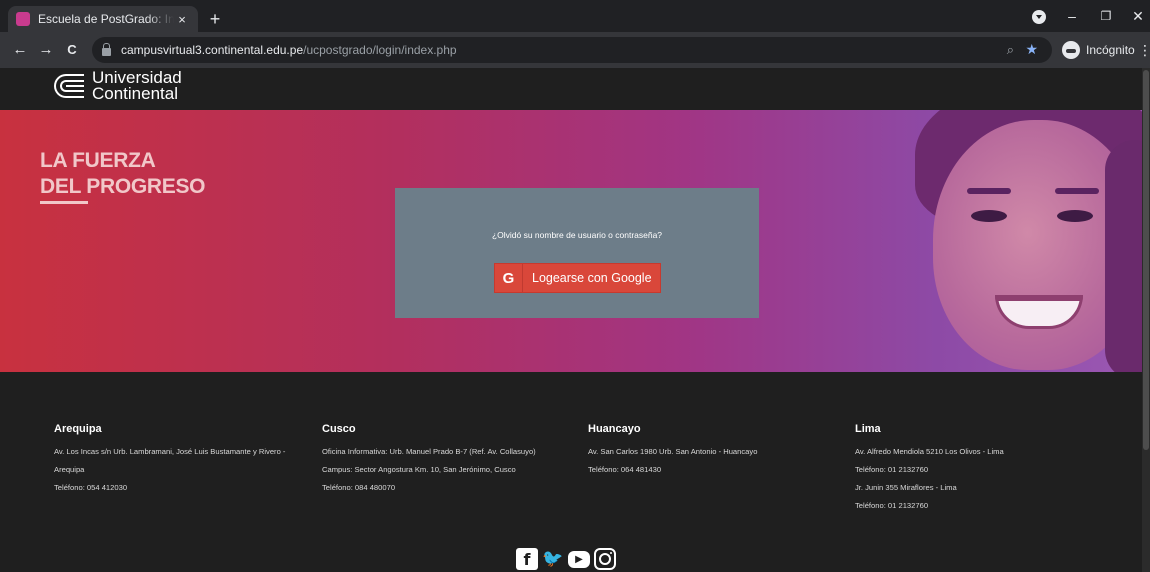  I want to click on office-title: Lima, so click(868, 429).